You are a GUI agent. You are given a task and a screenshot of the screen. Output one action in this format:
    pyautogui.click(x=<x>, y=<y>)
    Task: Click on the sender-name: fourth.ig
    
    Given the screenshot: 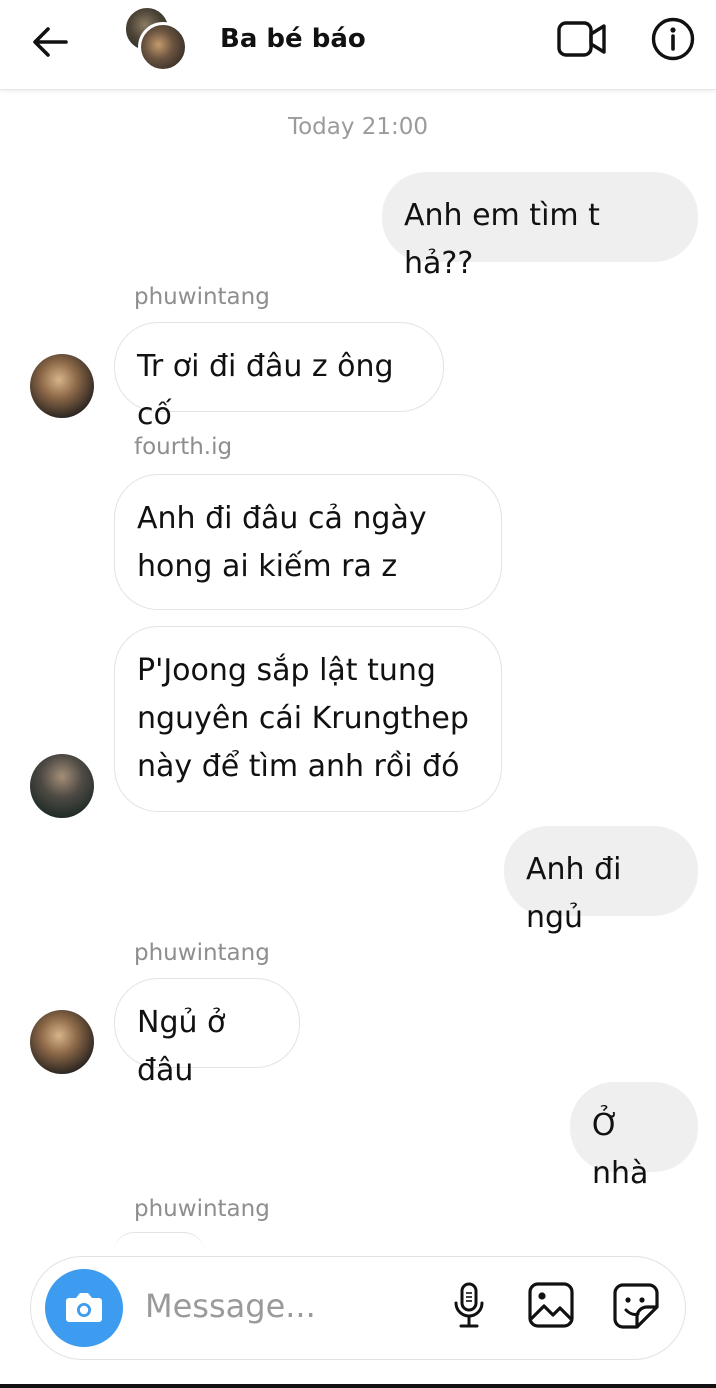 What is the action you would take?
    pyautogui.click(x=183, y=447)
    